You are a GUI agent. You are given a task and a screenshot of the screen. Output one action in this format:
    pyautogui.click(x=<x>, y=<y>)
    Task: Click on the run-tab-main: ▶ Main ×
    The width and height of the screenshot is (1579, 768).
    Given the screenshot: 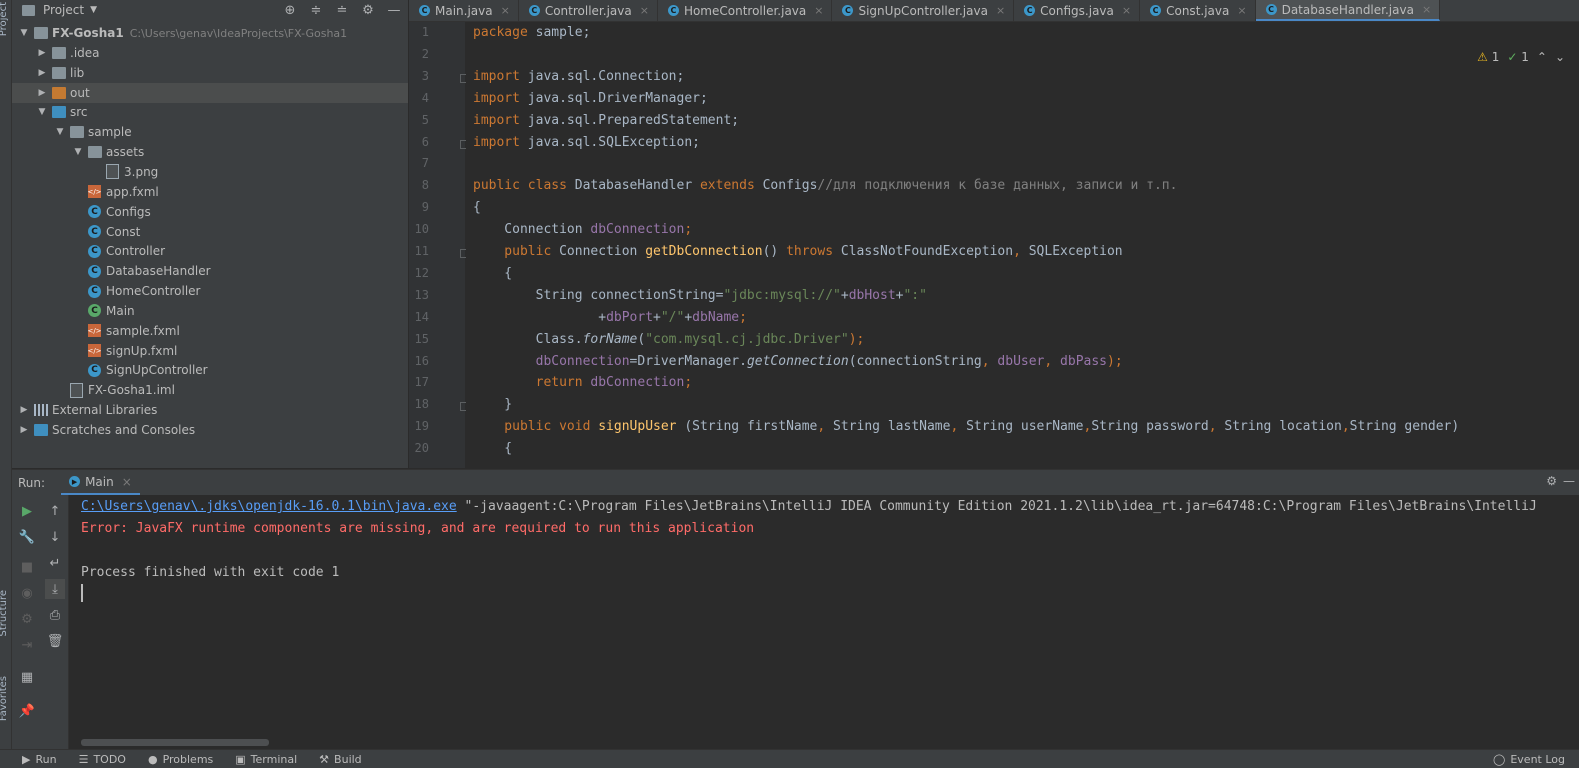 What is the action you would take?
    pyautogui.click(x=100, y=482)
    